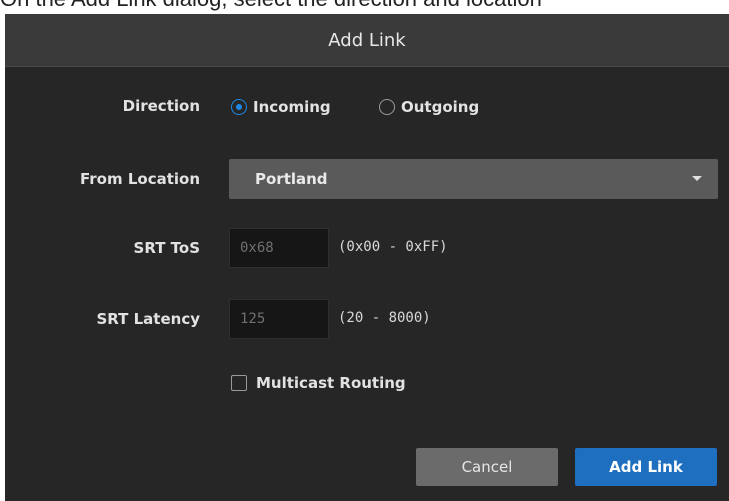 The height and width of the screenshot is (501, 729). I want to click on direction-row: Direction Incoming Outgoing, so click(367, 107).